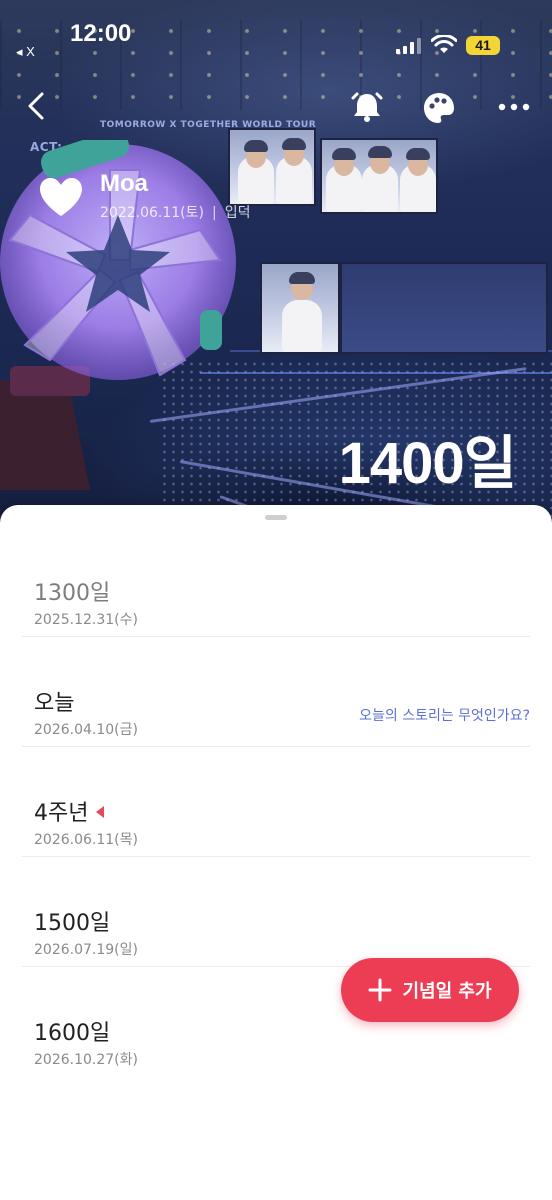  I want to click on anniversary-date: 2026.10.27(화), so click(86, 1060).